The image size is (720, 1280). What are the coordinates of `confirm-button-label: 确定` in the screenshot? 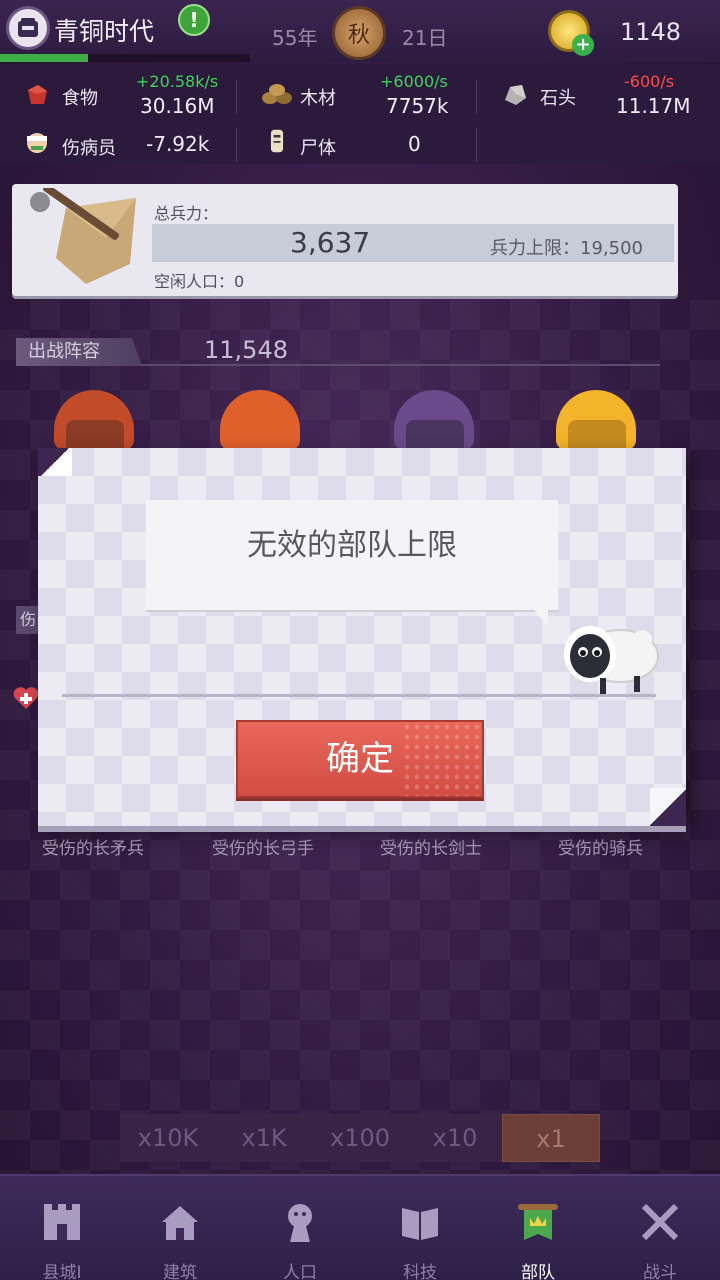 It's located at (360, 759).